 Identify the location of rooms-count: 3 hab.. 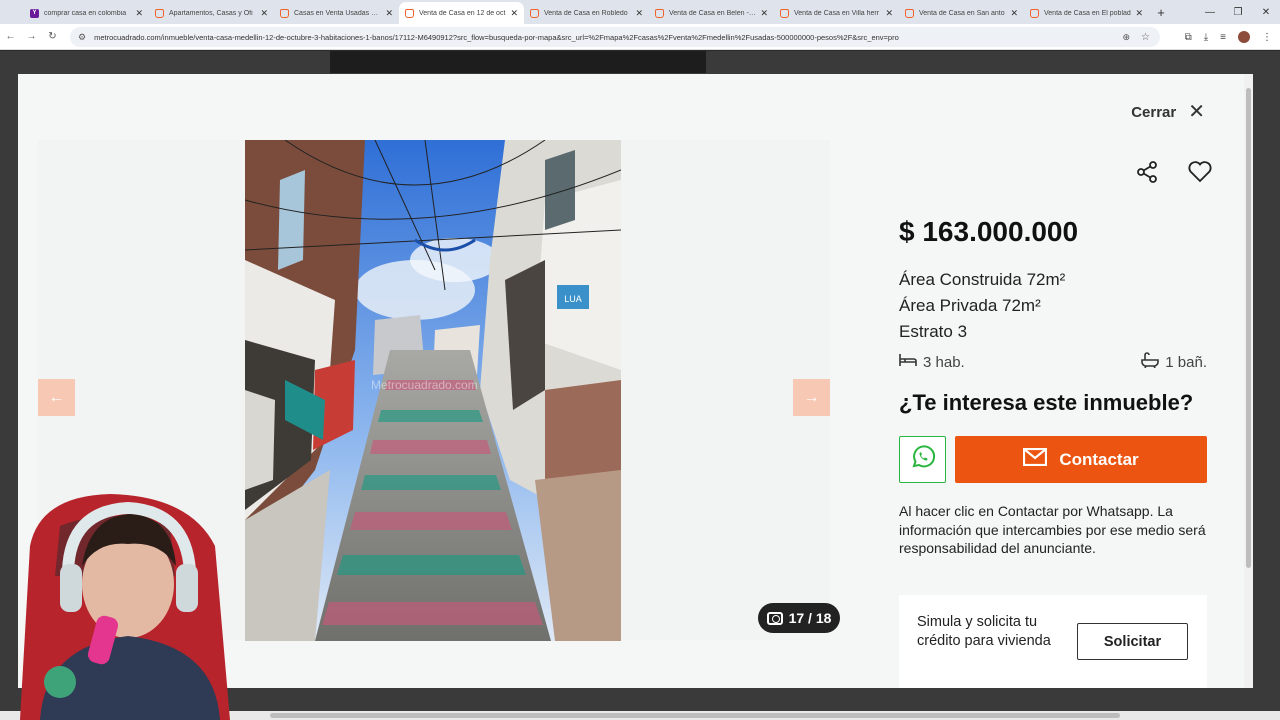
(944, 362).